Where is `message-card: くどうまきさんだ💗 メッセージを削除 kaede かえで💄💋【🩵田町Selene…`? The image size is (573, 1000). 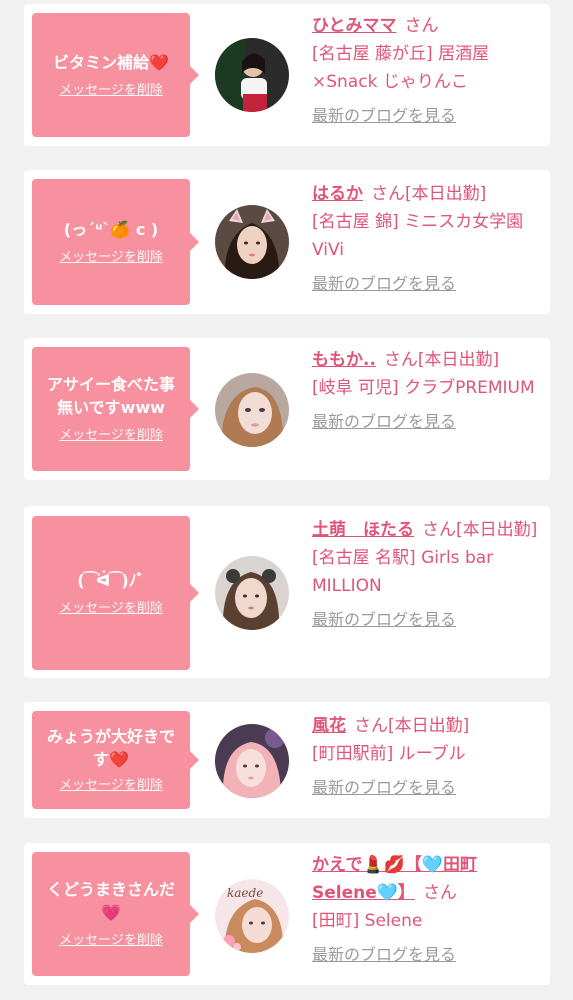 message-card: くどうまきさんだ💗 メッセージを削除 kaede かえで💄💋【🩵田町Selene… is located at coordinates (287, 914).